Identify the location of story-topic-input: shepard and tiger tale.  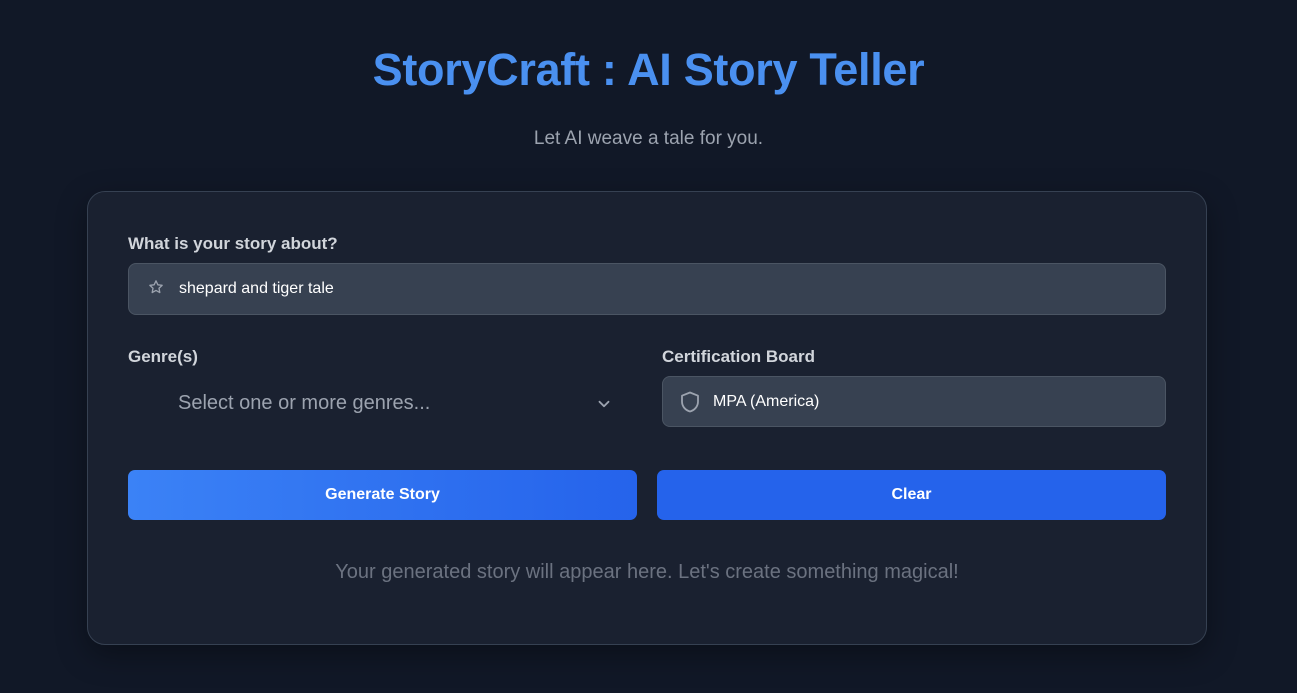
(647, 289).